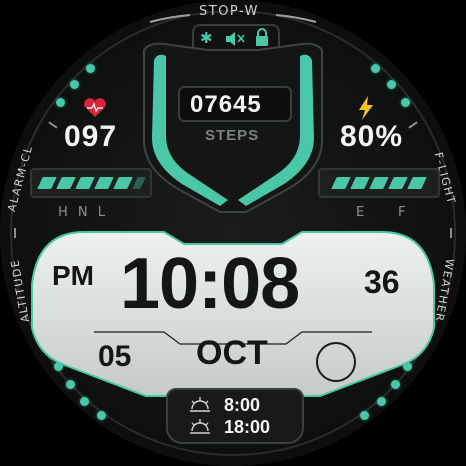 Image resolution: width=466 pixels, height=466 pixels. I want to click on sunrise-time: 8:00, so click(242, 405).